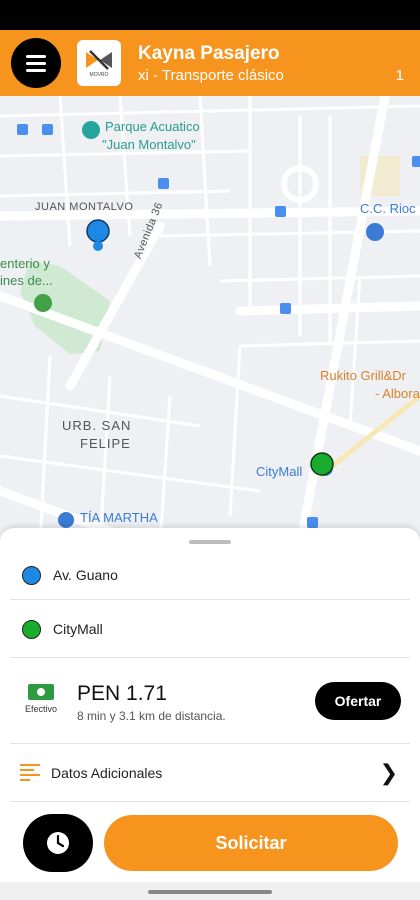 Image resolution: width=420 pixels, height=900 pixels. I want to click on system-nav-bar, so click(210, 891).